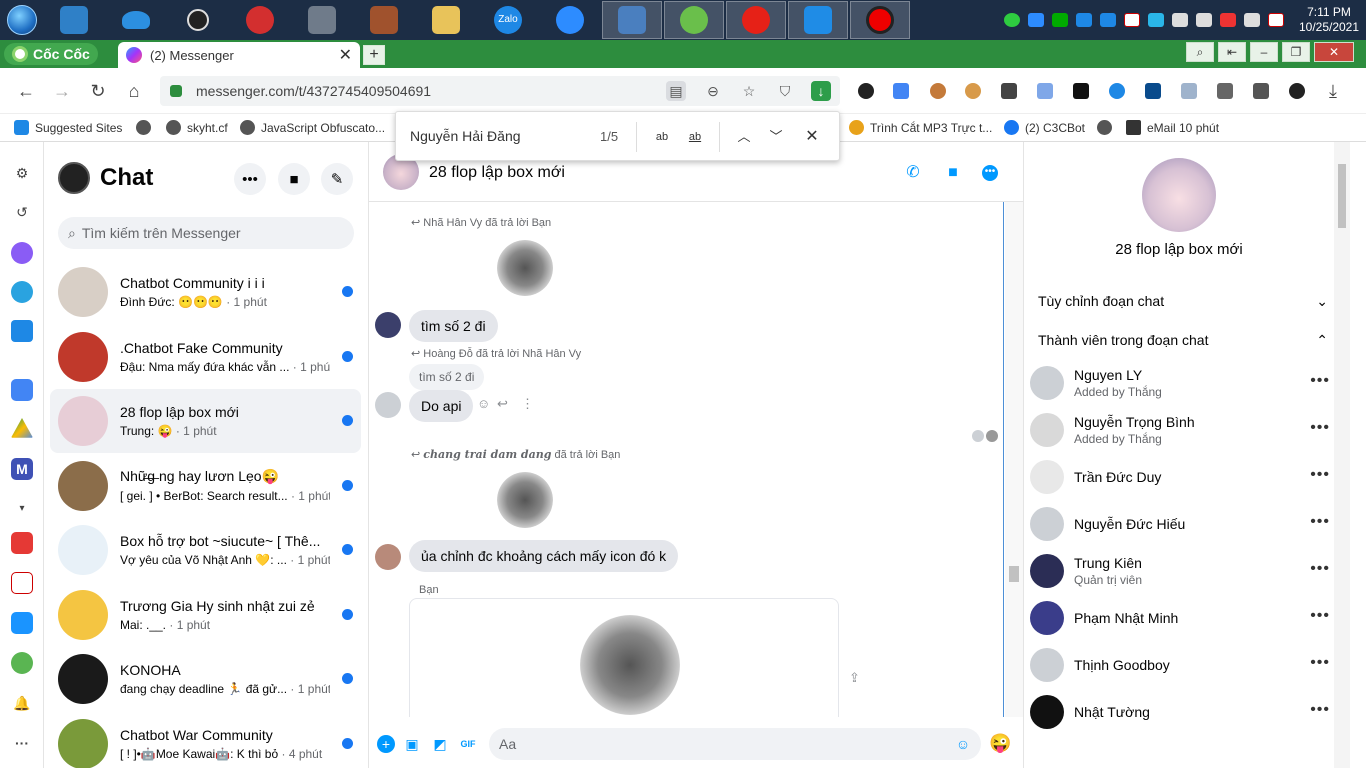 The image size is (1366, 768). What do you see at coordinates (74, 178) in the screenshot?
I see `profile-avatar` at bounding box center [74, 178].